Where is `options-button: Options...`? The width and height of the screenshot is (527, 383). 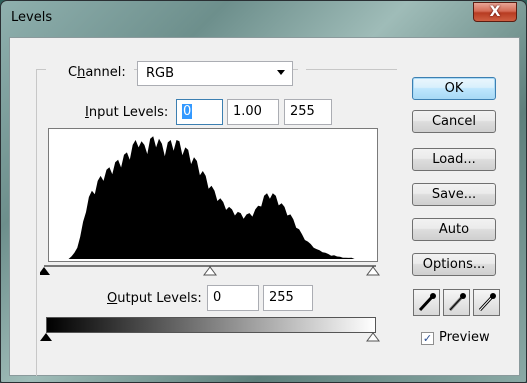
options-button: Options... is located at coordinates (454, 264).